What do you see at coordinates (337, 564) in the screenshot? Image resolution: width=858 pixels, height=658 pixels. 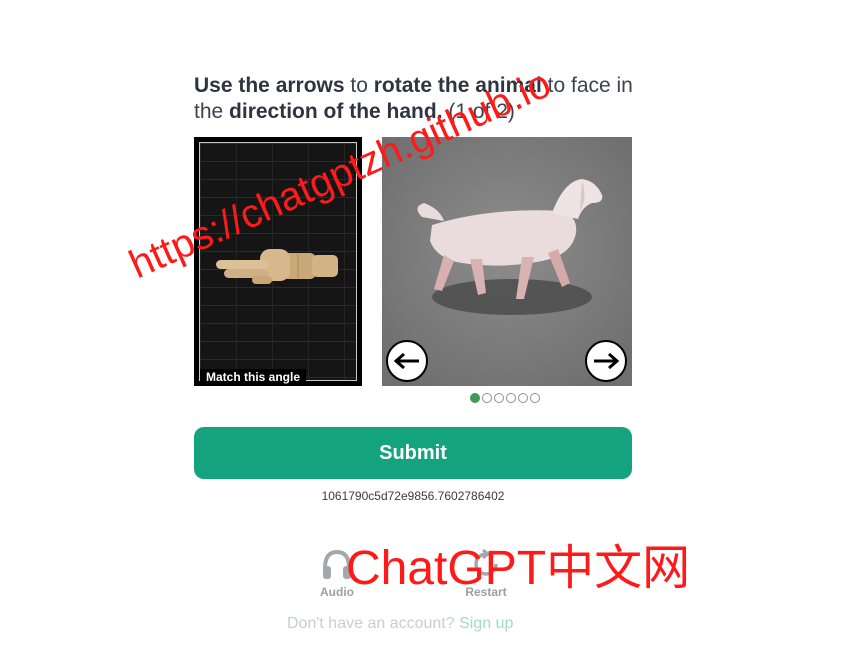 I see `headphones-icon` at bounding box center [337, 564].